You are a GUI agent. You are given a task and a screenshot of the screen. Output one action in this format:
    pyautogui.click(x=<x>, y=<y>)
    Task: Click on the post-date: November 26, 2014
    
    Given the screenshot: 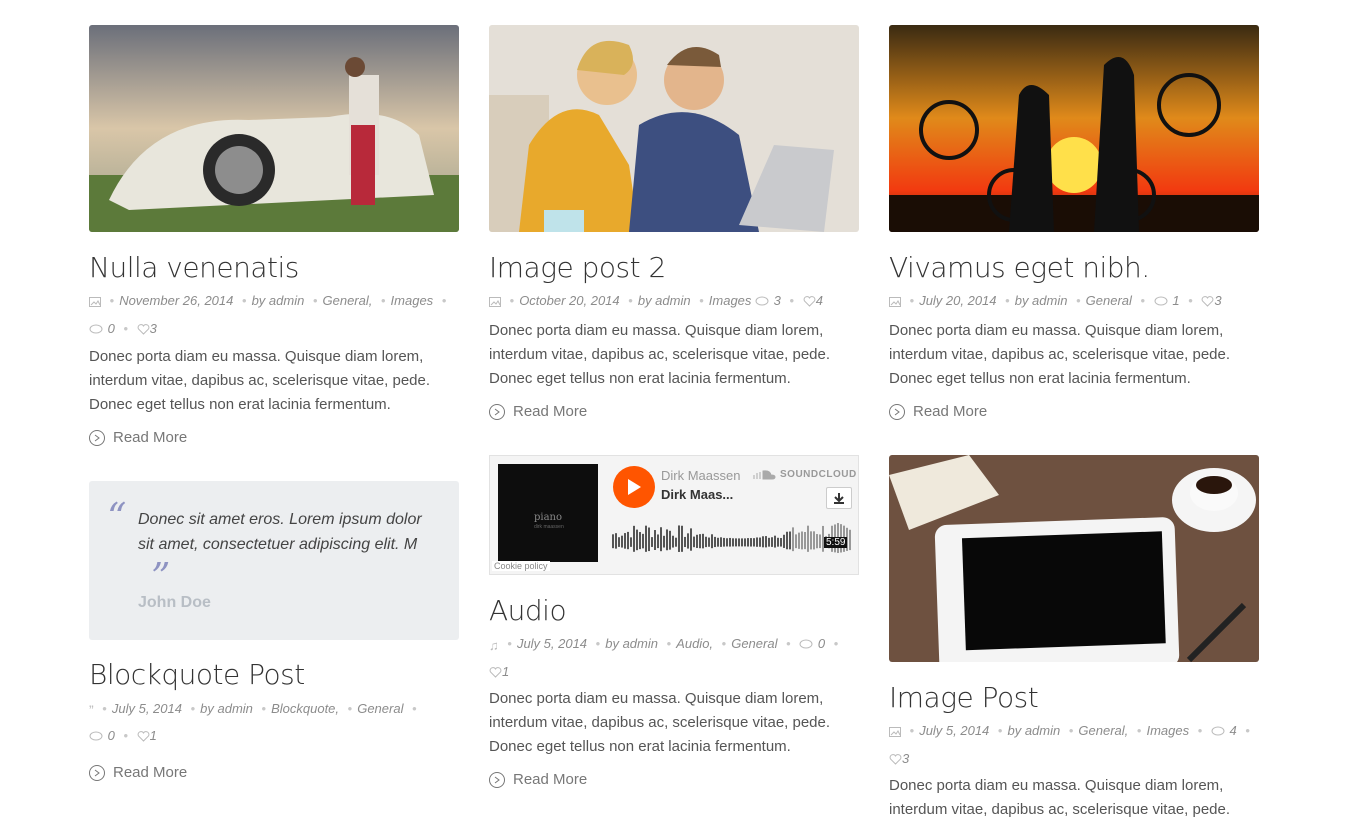 What is the action you would take?
    pyautogui.click(x=176, y=300)
    